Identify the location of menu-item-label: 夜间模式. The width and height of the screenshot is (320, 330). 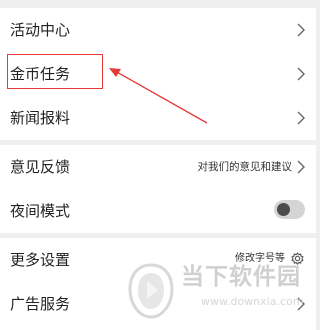
(40, 211).